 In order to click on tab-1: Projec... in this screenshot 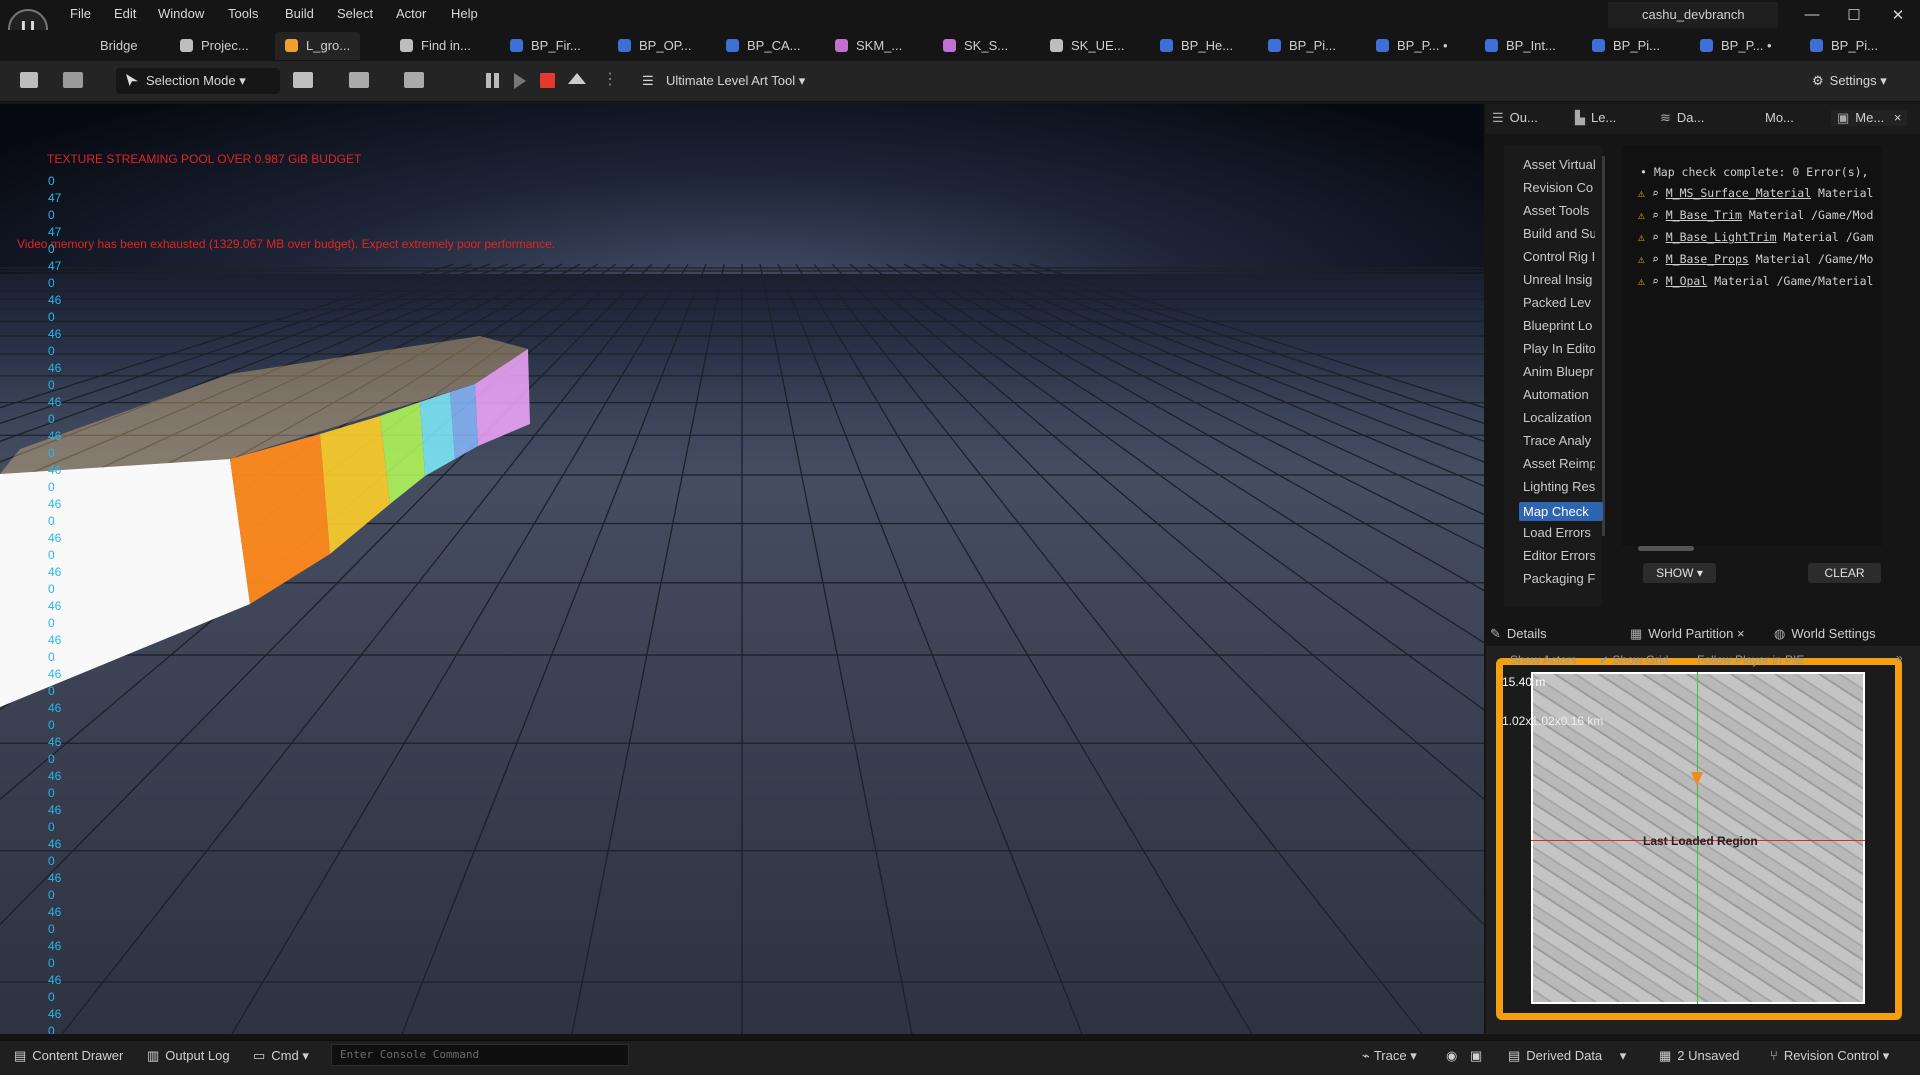, I will do `click(214, 46)`.